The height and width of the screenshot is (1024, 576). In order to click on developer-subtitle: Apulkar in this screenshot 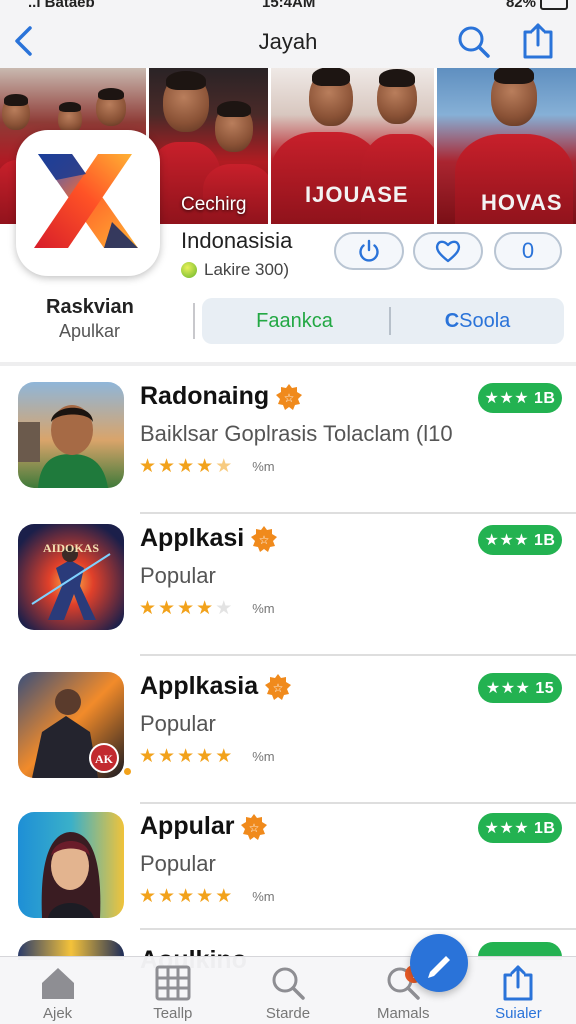, I will do `click(90, 331)`.